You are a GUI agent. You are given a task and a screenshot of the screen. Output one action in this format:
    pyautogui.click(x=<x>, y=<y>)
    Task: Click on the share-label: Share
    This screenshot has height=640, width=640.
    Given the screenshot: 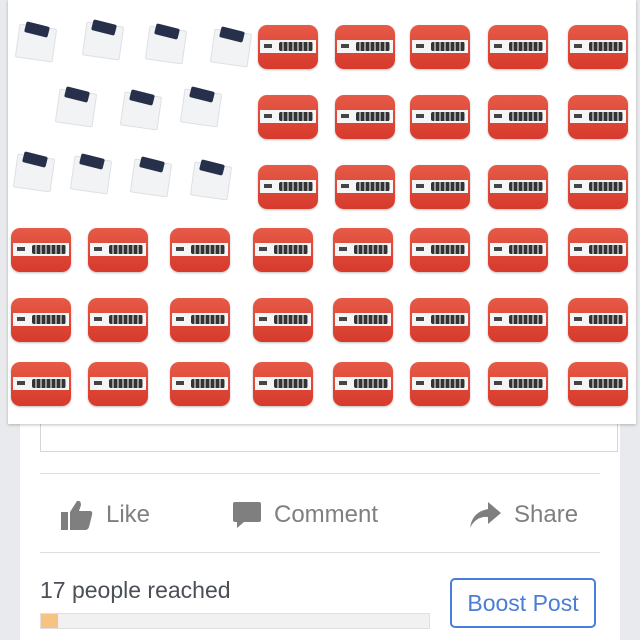 What is the action you would take?
    pyautogui.click(x=546, y=514)
    